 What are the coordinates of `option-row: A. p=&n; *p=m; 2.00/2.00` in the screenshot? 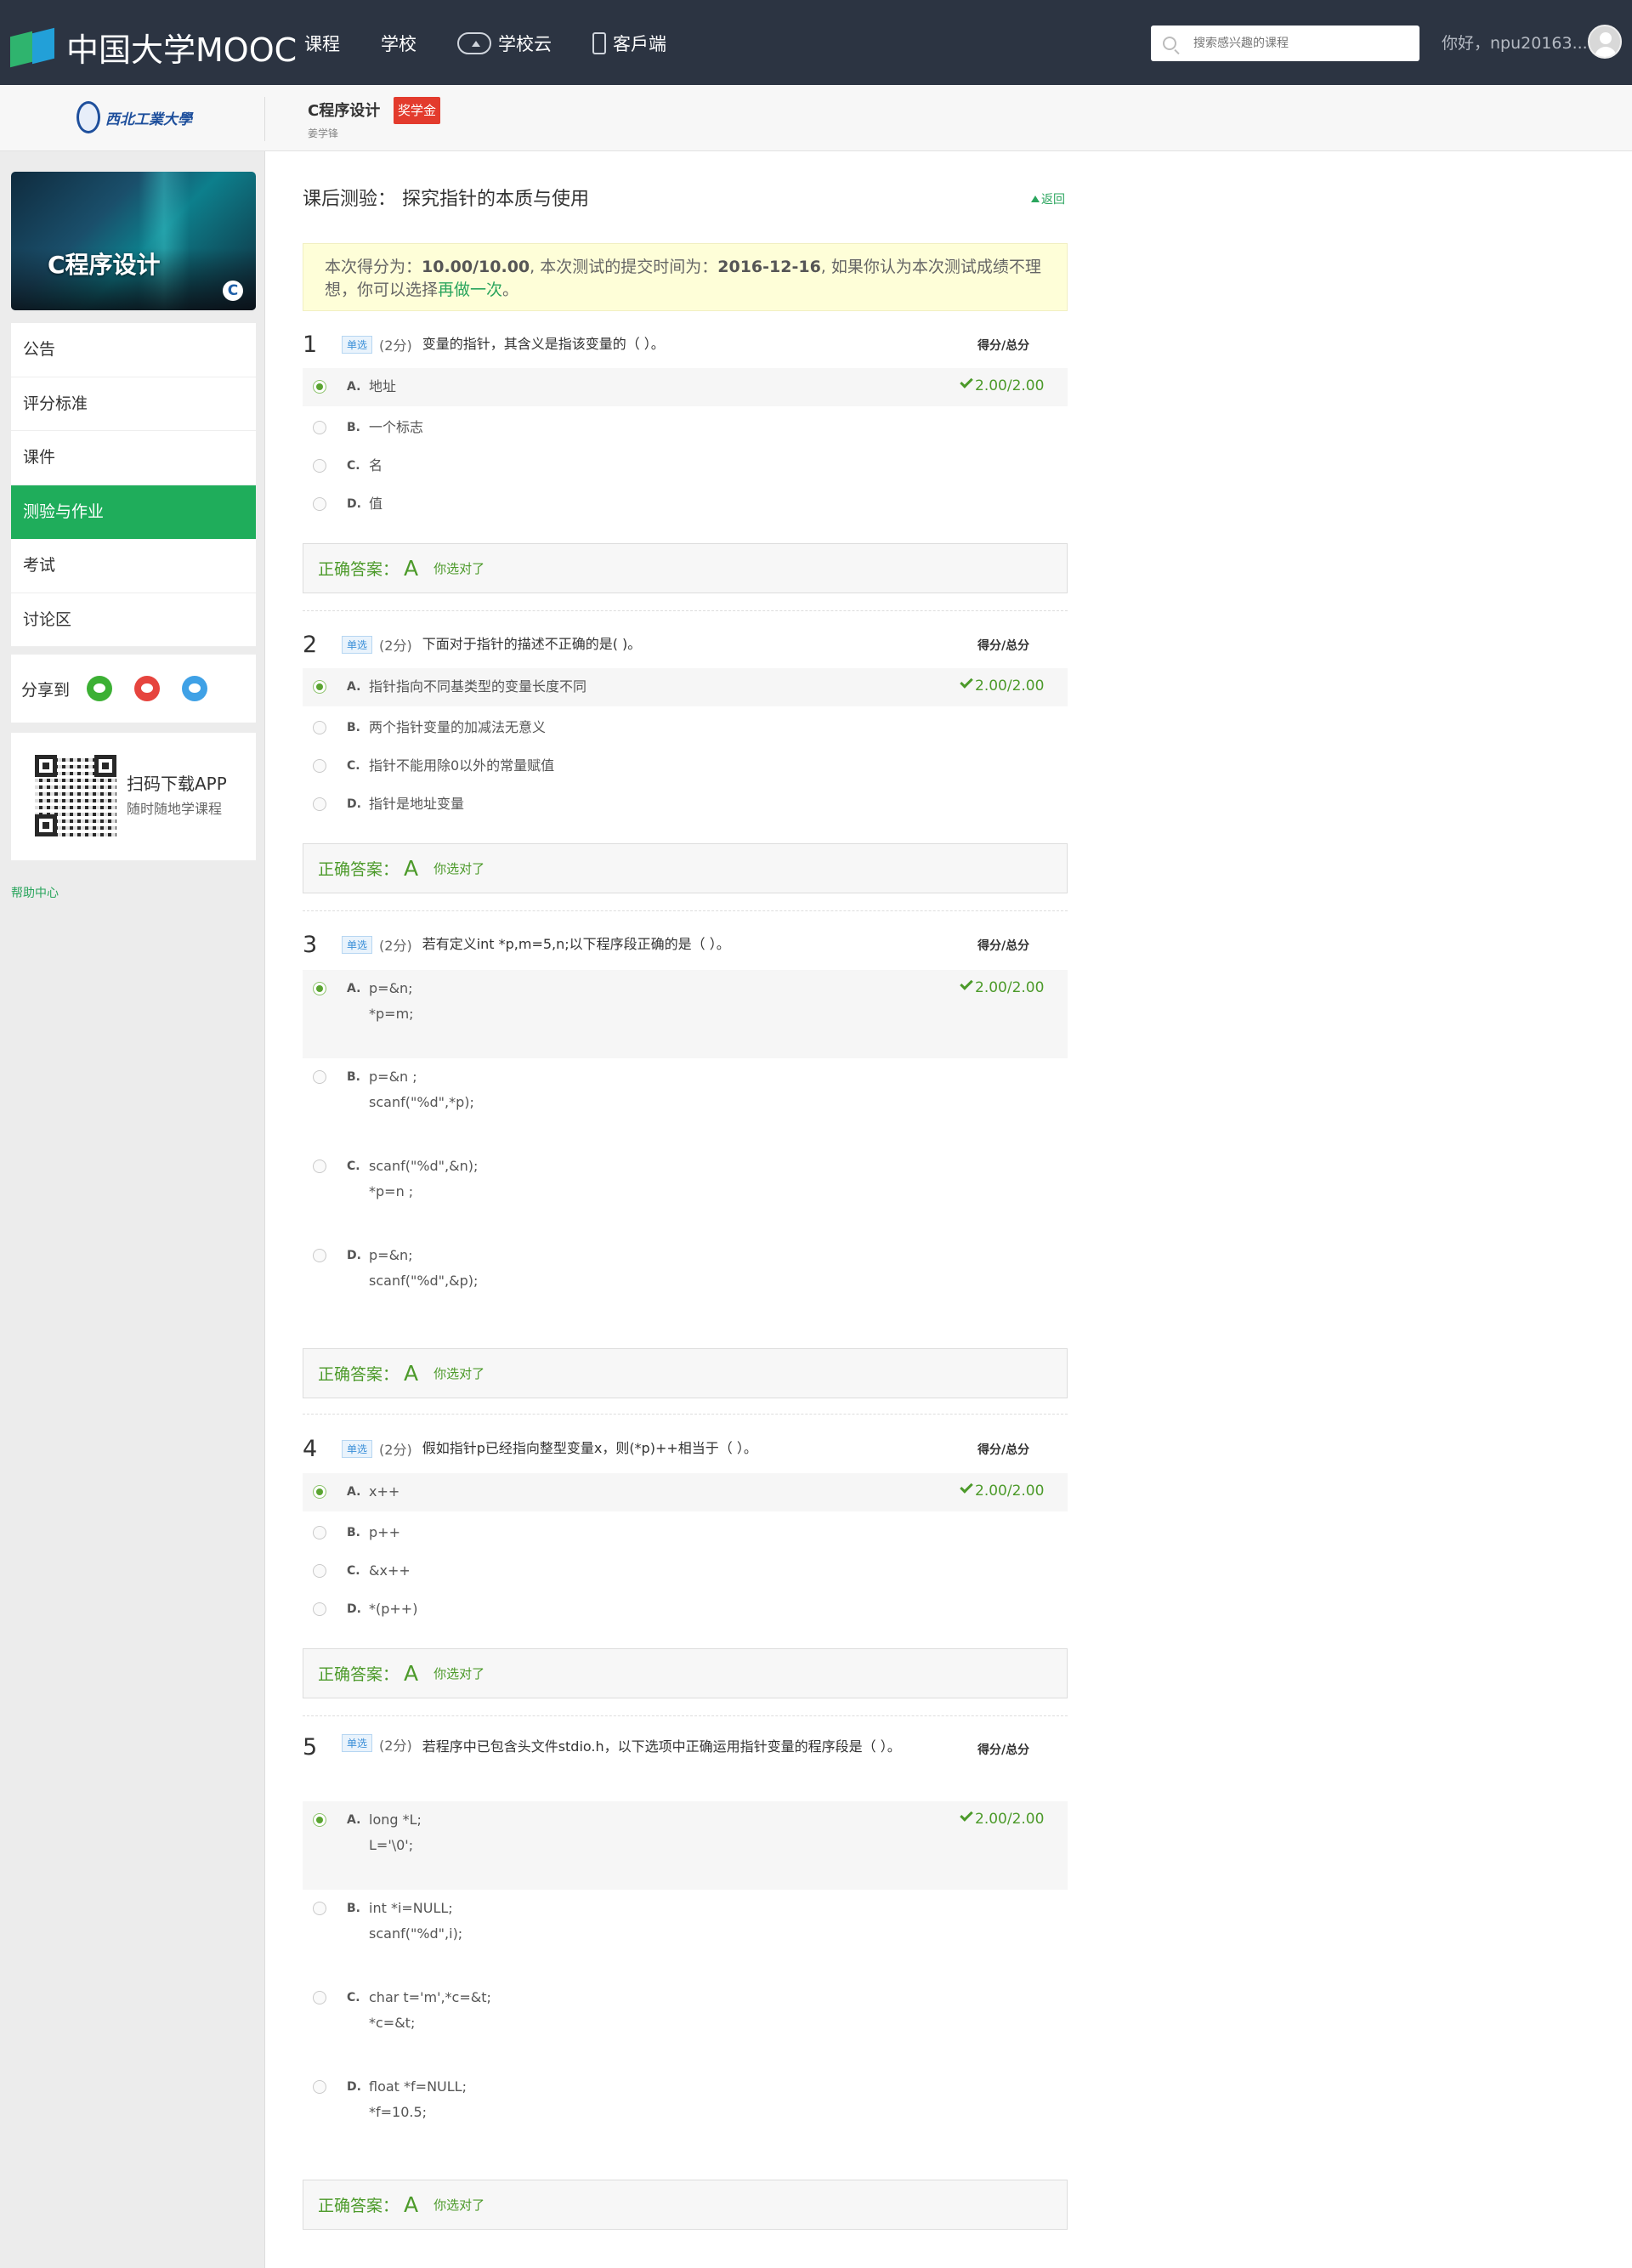 It's located at (685, 1014).